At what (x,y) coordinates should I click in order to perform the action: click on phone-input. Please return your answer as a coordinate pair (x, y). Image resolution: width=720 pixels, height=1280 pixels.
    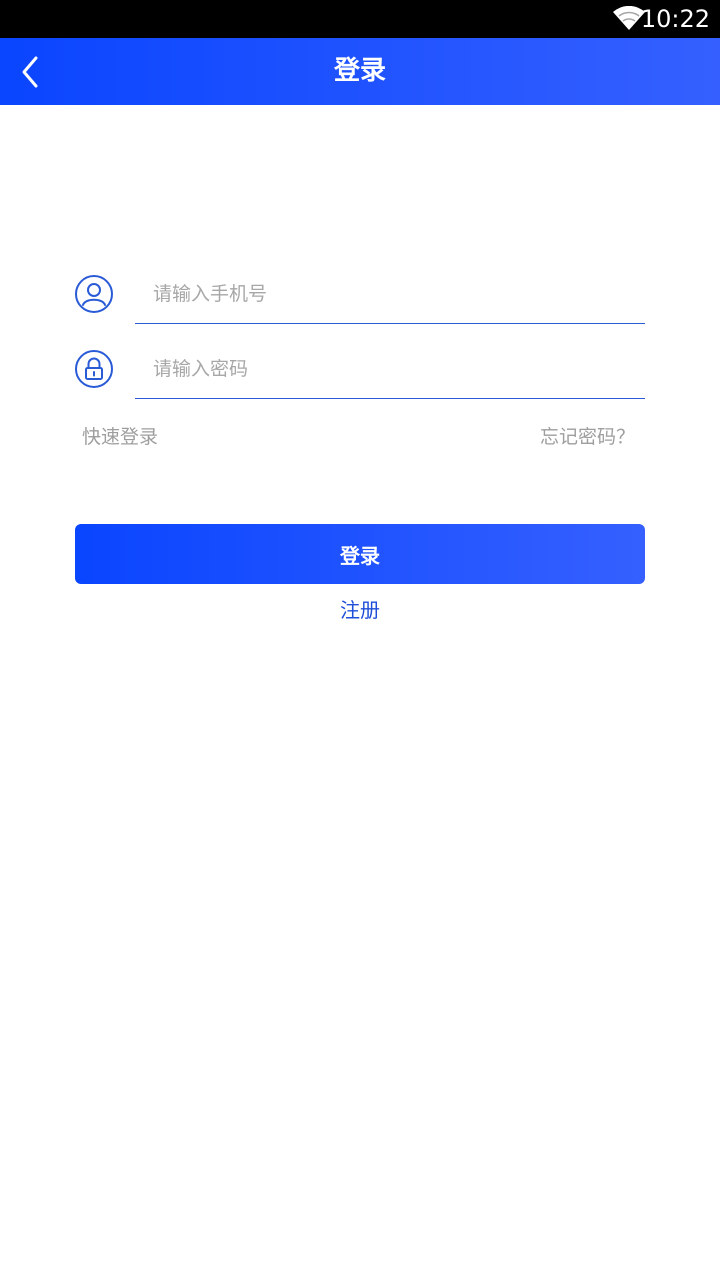
    Looking at the image, I should click on (393, 294).